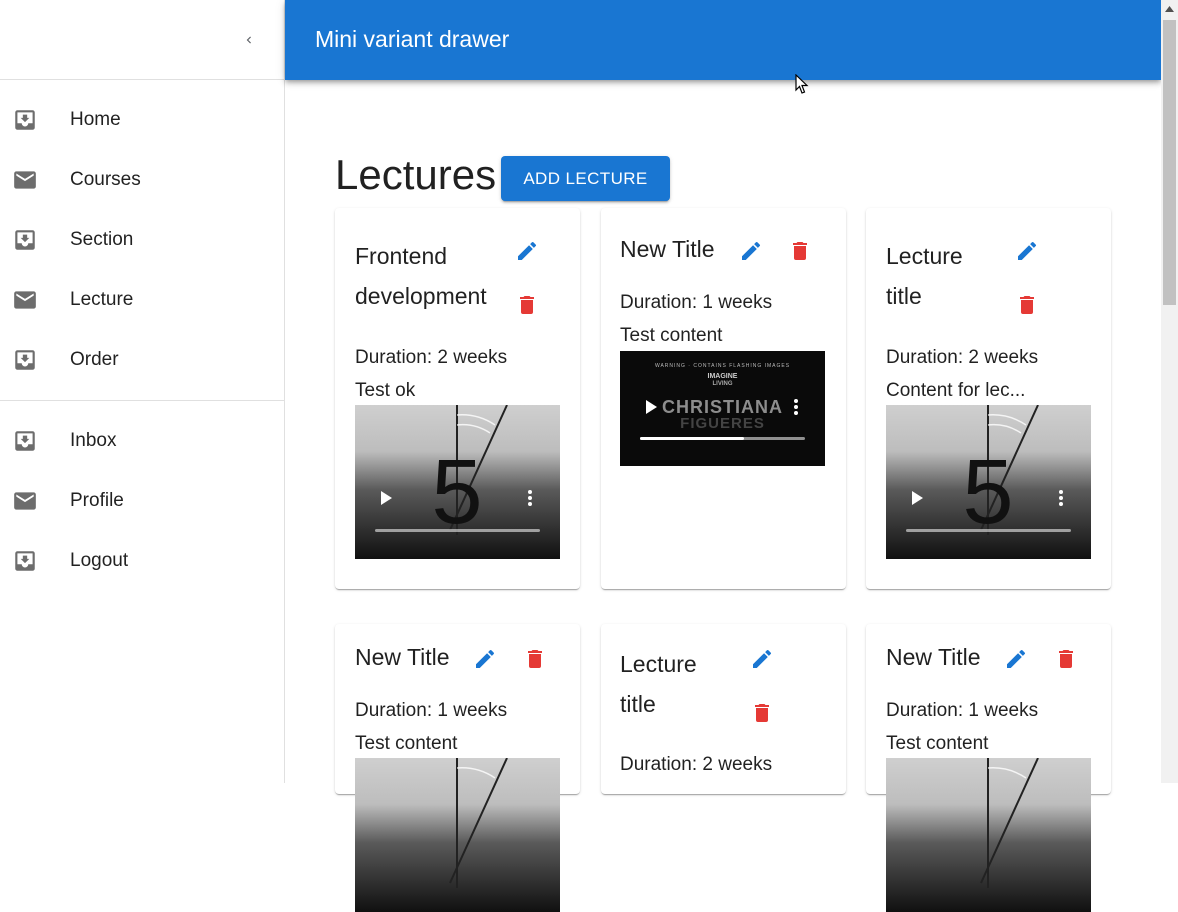 The height and width of the screenshot is (912, 1178). What do you see at coordinates (142, 40) in the screenshot?
I see `drawer-header` at bounding box center [142, 40].